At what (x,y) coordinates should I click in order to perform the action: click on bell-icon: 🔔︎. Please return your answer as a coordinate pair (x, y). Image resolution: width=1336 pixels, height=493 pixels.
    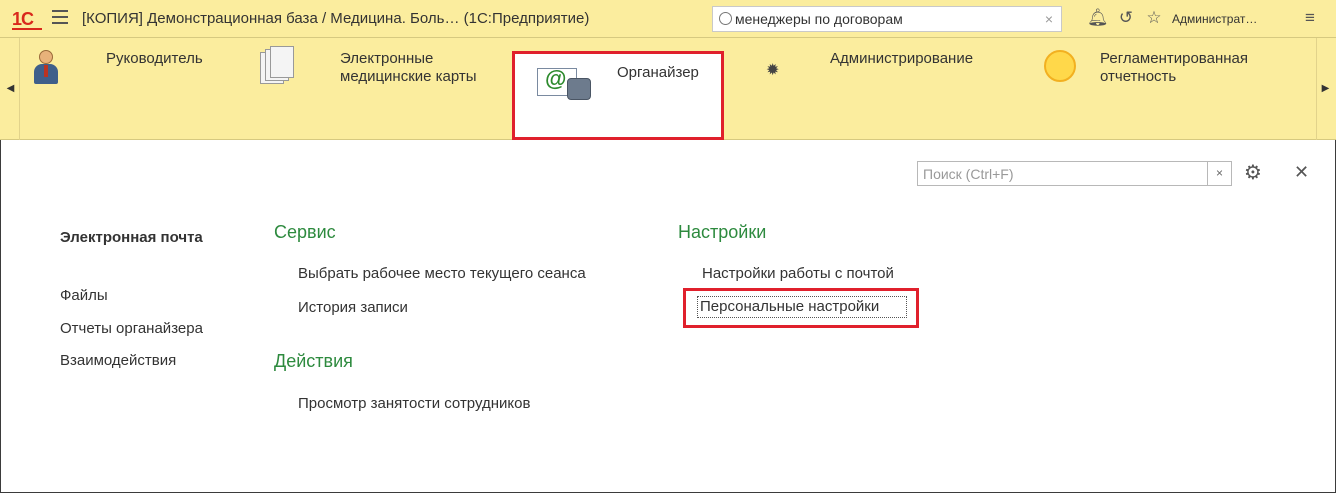
    Looking at the image, I should click on (1098, 18).